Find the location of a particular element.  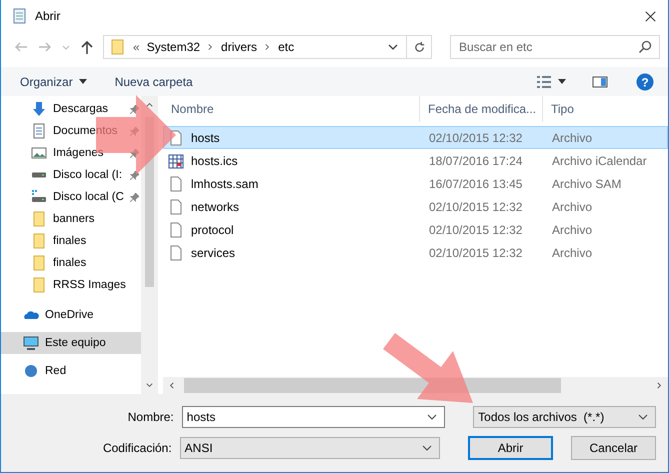

file-name: services is located at coordinates (213, 253).